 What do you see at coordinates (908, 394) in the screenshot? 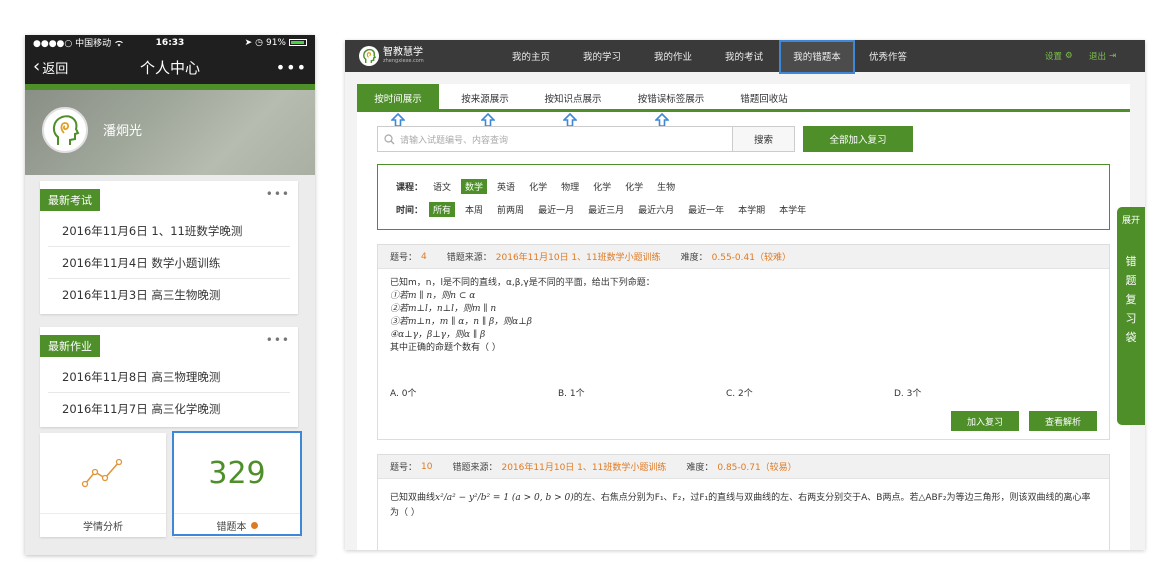
I see `option-d: D. 3个` at bounding box center [908, 394].